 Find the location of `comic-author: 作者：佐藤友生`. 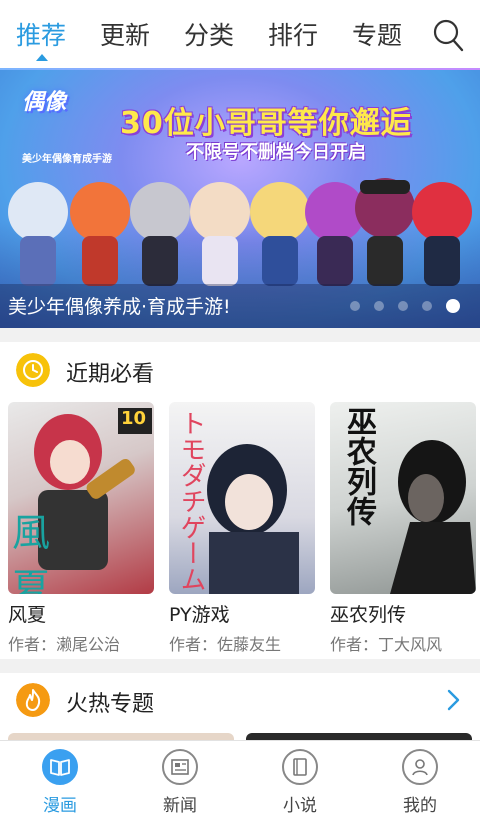

comic-author: 作者：佐藤友生 is located at coordinates (225, 644).